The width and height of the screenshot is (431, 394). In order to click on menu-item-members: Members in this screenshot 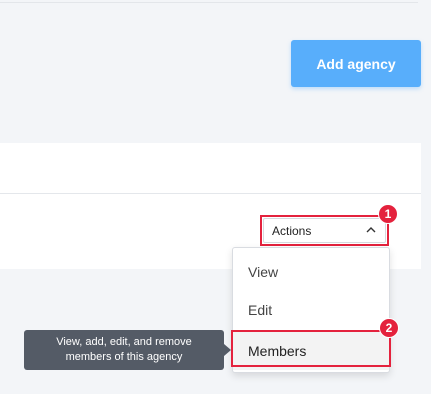, I will do `click(311, 351)`.